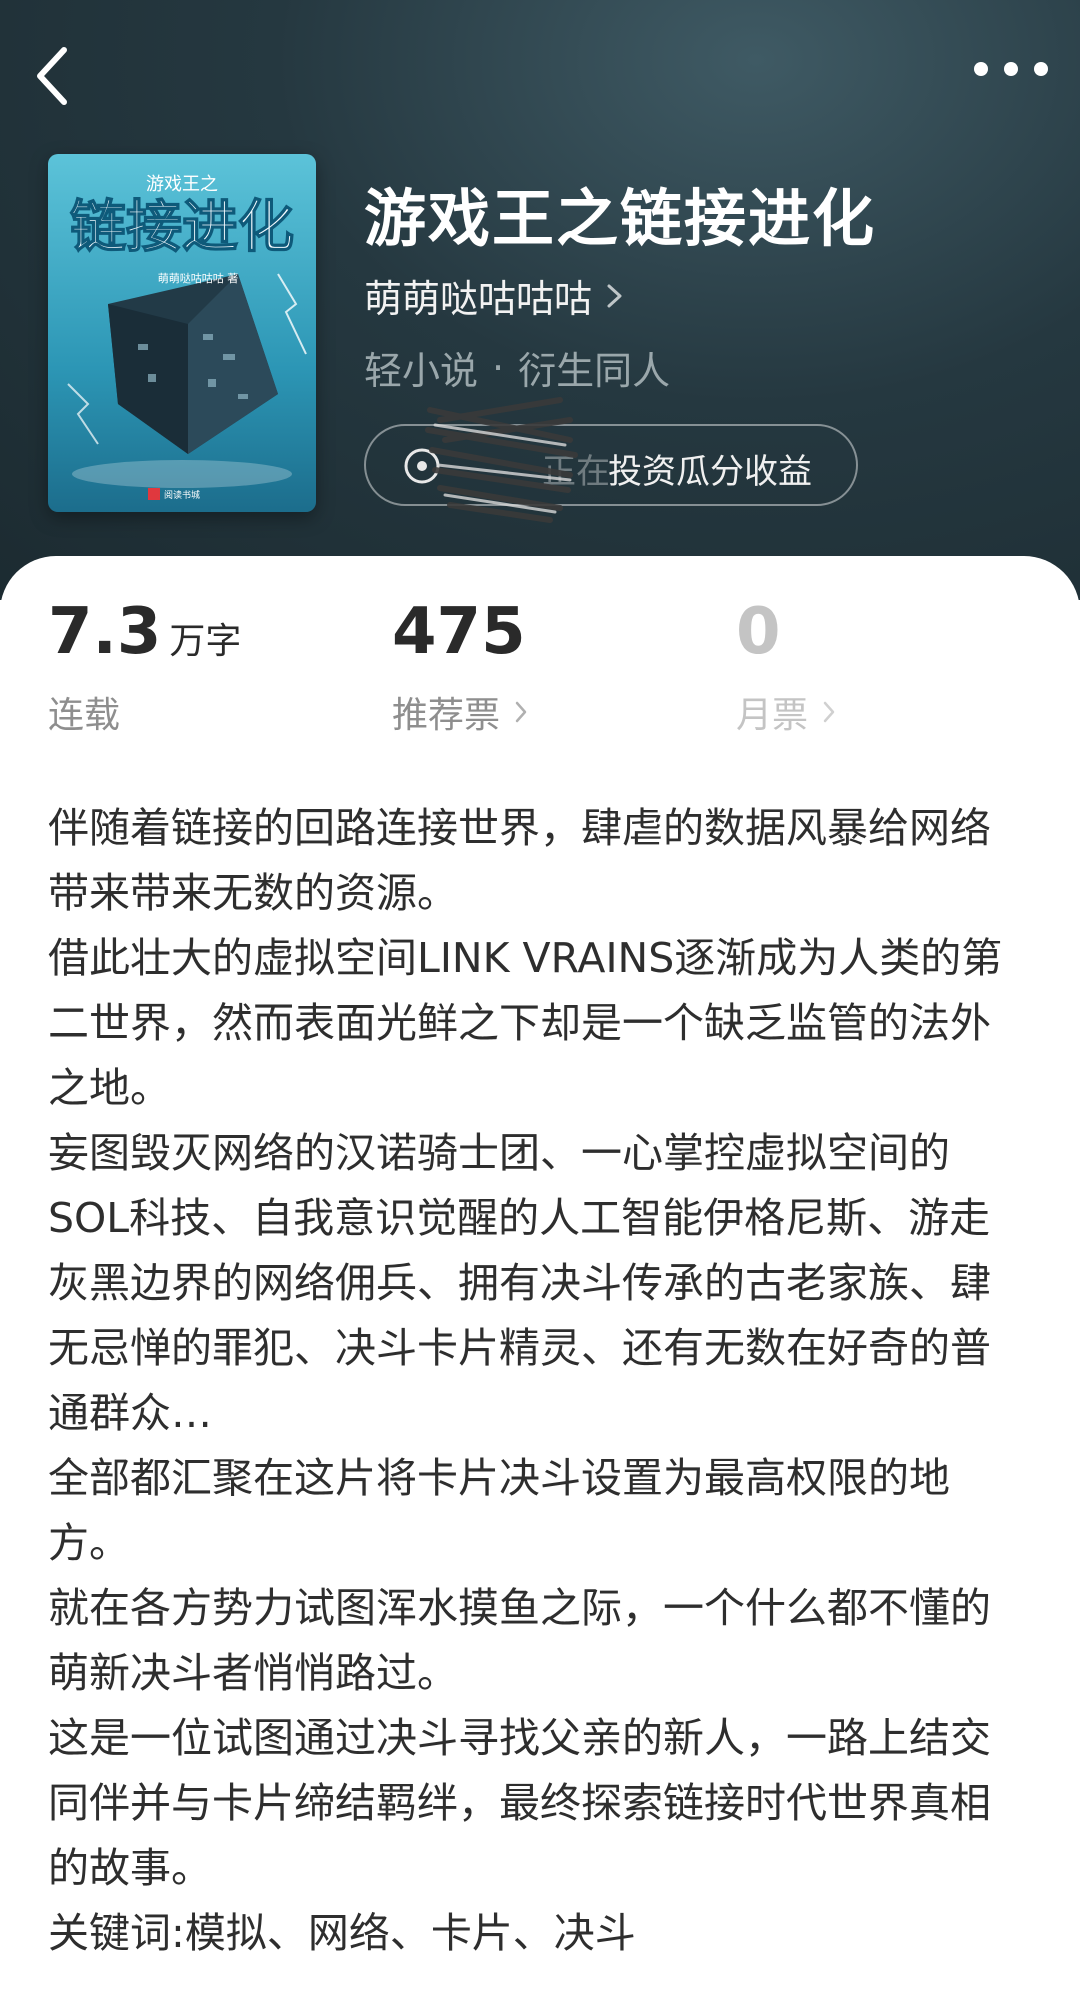 The image size is (1080, 2012). Describe the element at coordinates (52, 76) in the screenshot. I see `chevron-left-icon` at that location.